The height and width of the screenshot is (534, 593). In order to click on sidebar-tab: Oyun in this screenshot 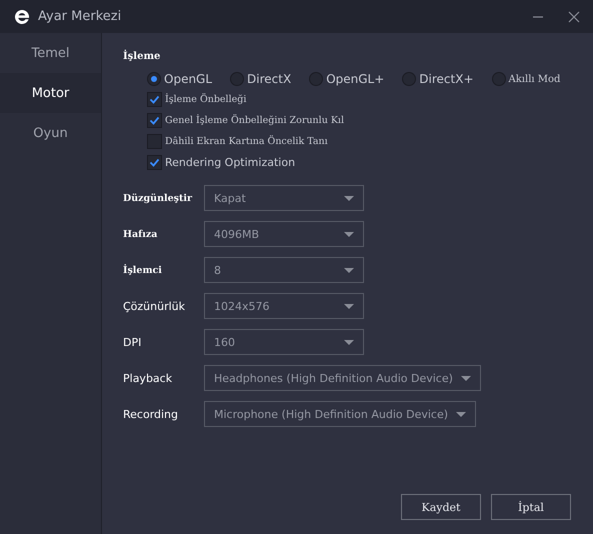, I will do `click(50, 133)`.